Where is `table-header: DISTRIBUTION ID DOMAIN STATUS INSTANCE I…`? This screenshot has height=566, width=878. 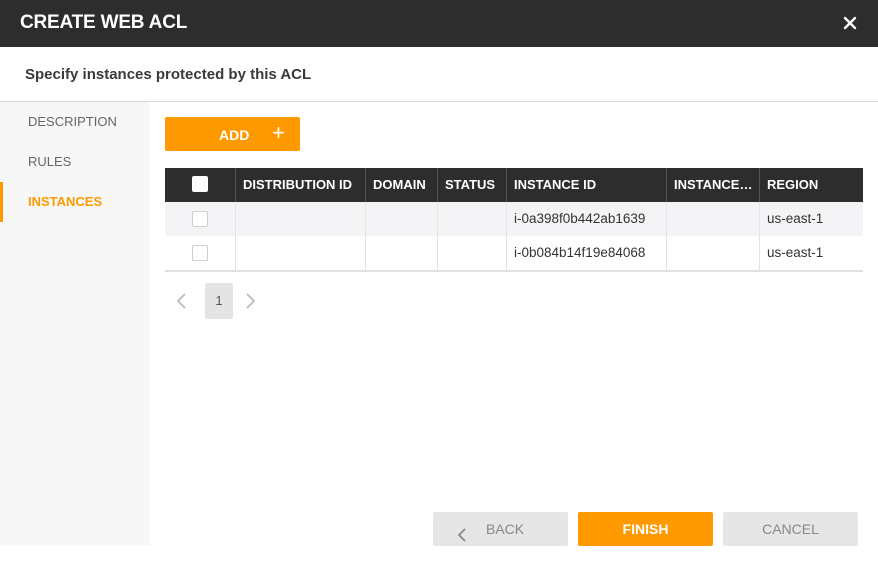
table-header: DISTRIBUTION ID DOMAIN STATUS INSTANCE I… is located at coordinates (514, 185).